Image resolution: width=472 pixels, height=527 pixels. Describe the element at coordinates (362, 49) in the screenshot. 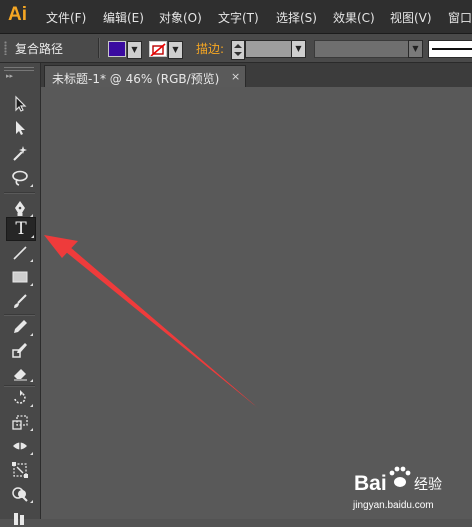

I see `variable-width-profile-field` at that location.